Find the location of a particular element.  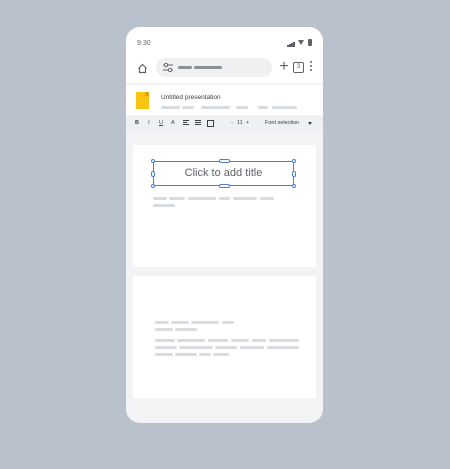

tune-icon is located at coordinates (168, 67).